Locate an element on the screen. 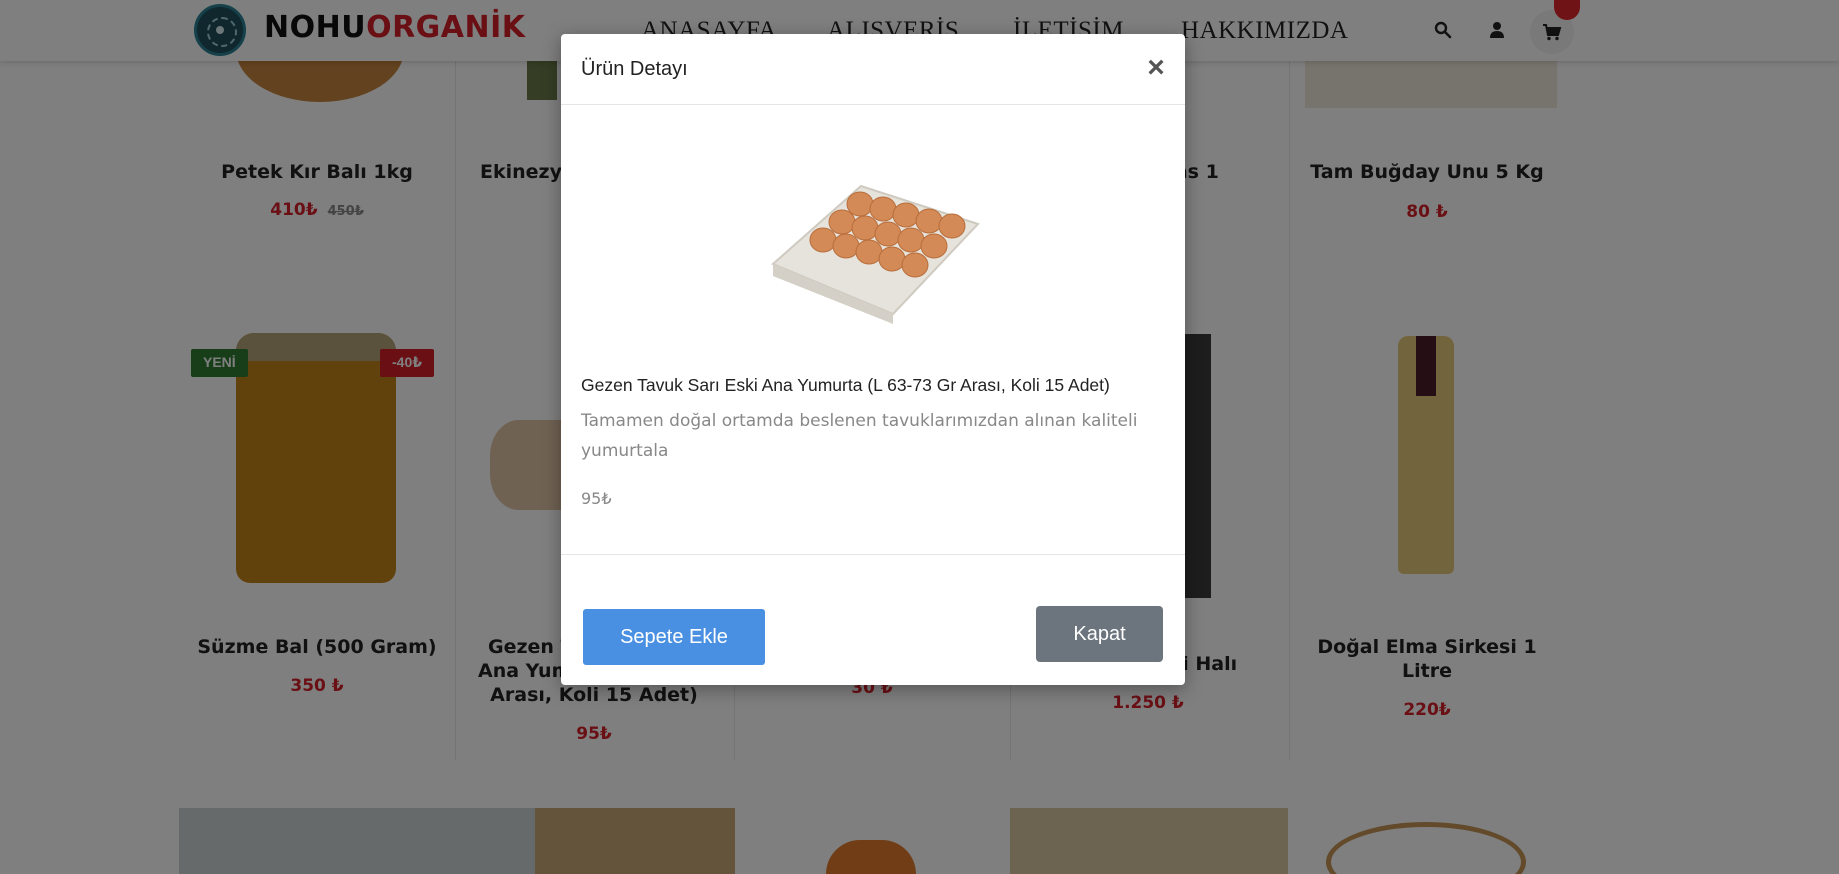  add-to-cart-button: Sepete Ekle is located at coordinates (674, 637).